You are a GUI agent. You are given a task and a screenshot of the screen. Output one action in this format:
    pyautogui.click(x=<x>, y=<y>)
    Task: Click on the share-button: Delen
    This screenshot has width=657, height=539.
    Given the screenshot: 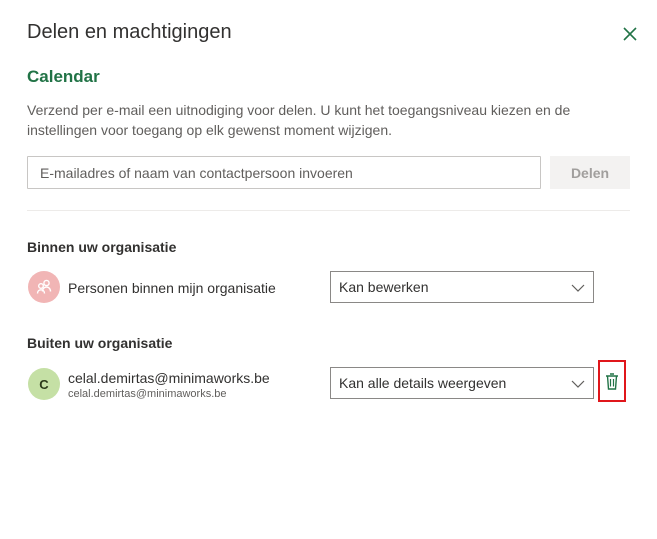 What is the action you would take?
    pyautogui.click(x=590, y=172)
    